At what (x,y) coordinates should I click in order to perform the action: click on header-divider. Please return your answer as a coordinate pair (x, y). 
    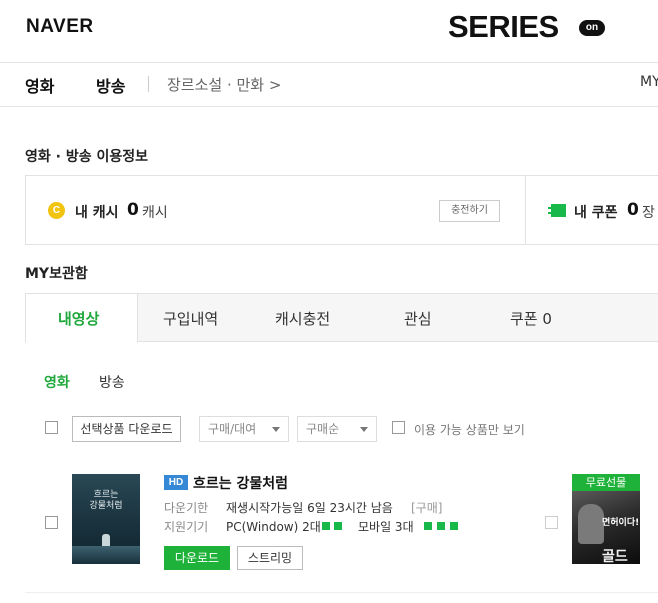
    Looking at the image, I should click on (329, 62).